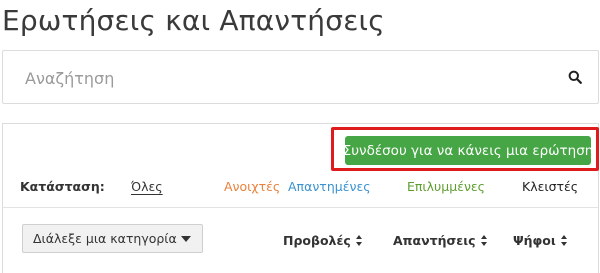 The width and height of the screenshot is (600, 273). Describe the element at coordinates (575, 77) in the screenshot. I see `search-icon` at that location.